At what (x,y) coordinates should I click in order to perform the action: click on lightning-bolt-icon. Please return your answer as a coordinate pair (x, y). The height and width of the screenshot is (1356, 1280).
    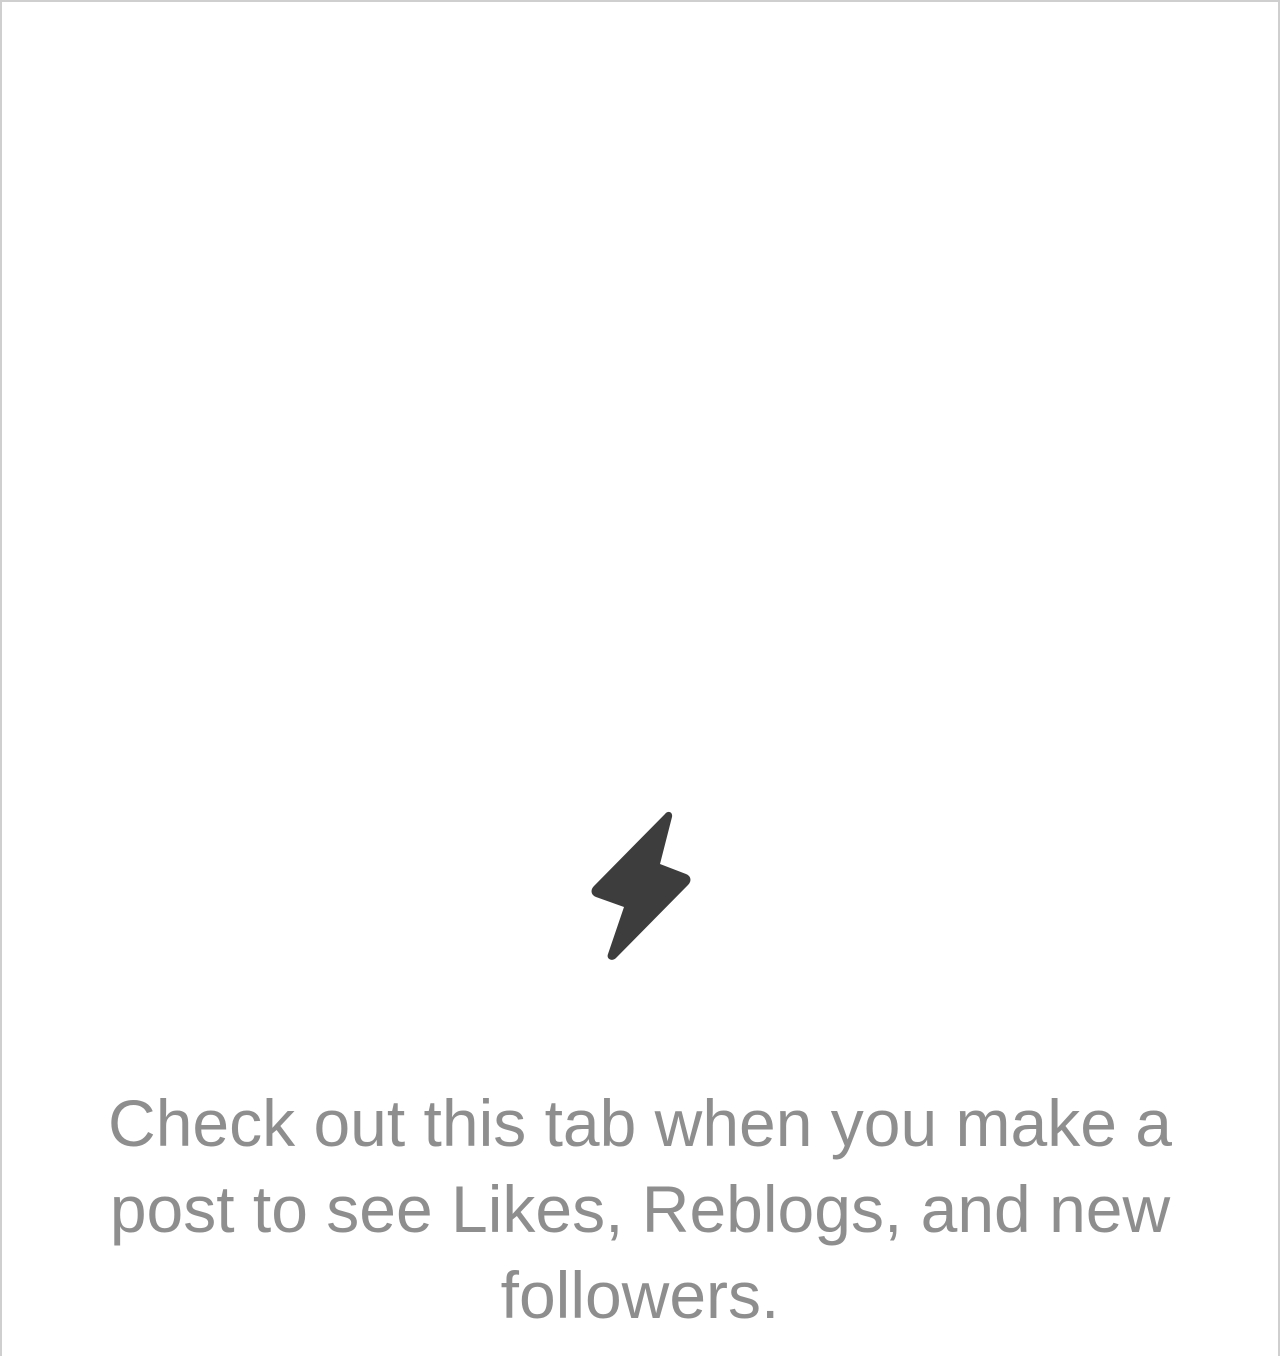
    Looking at the image, I should click on (641, 885).